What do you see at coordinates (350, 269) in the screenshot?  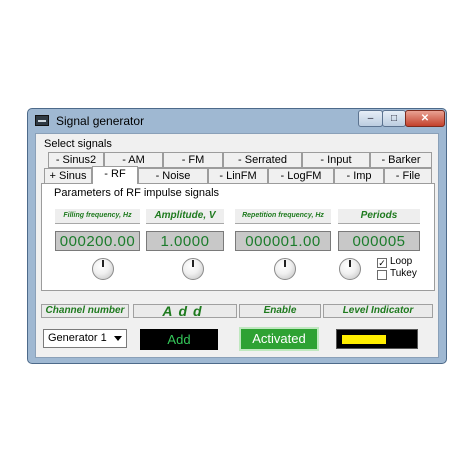 I see `periods-knob` at bounding box center [350, 269].